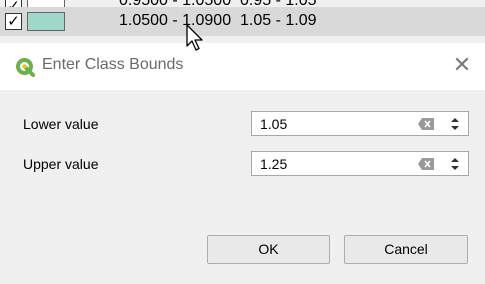  Describe the element at coordinates (273, 164) in the screenshot. I see `upper-value-input: 1.25` at that location.